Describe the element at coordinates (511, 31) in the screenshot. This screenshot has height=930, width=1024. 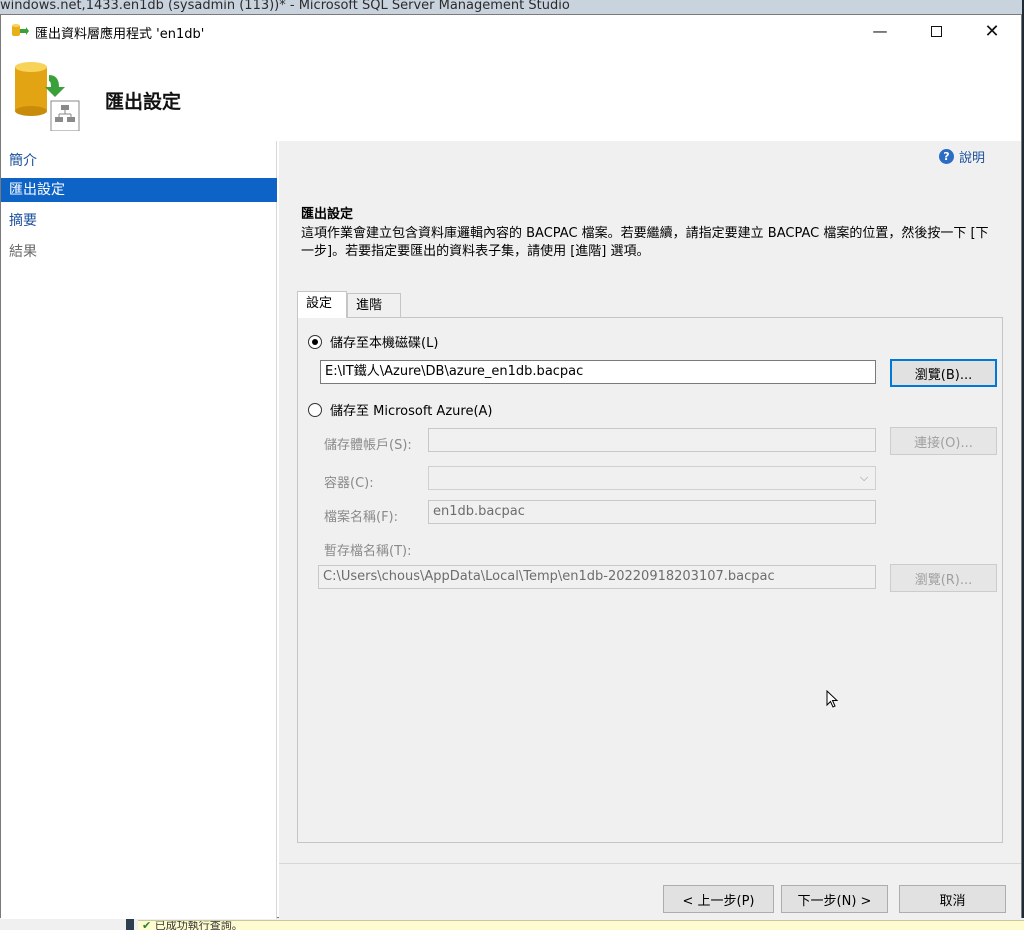
I see `dialog-titlebar: 匯出資料層應用程式 'en1db' — ✕` at that location.